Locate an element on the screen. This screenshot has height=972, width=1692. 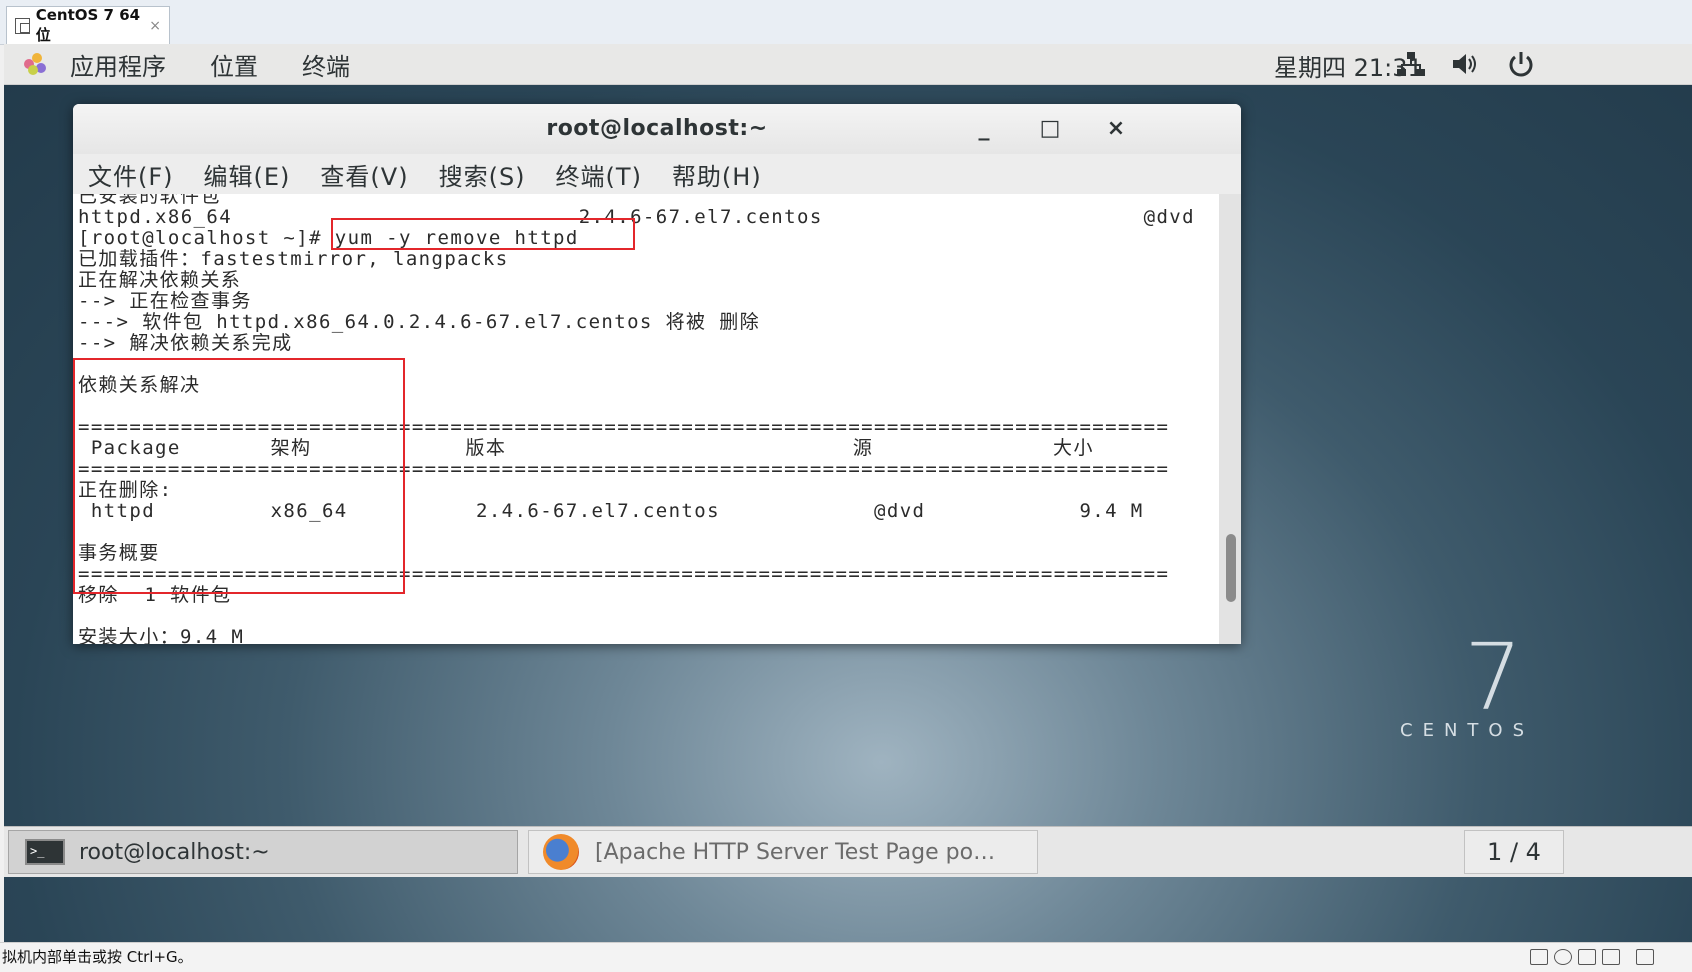
network-adapter-icon is located at coordinates (1587, 957).